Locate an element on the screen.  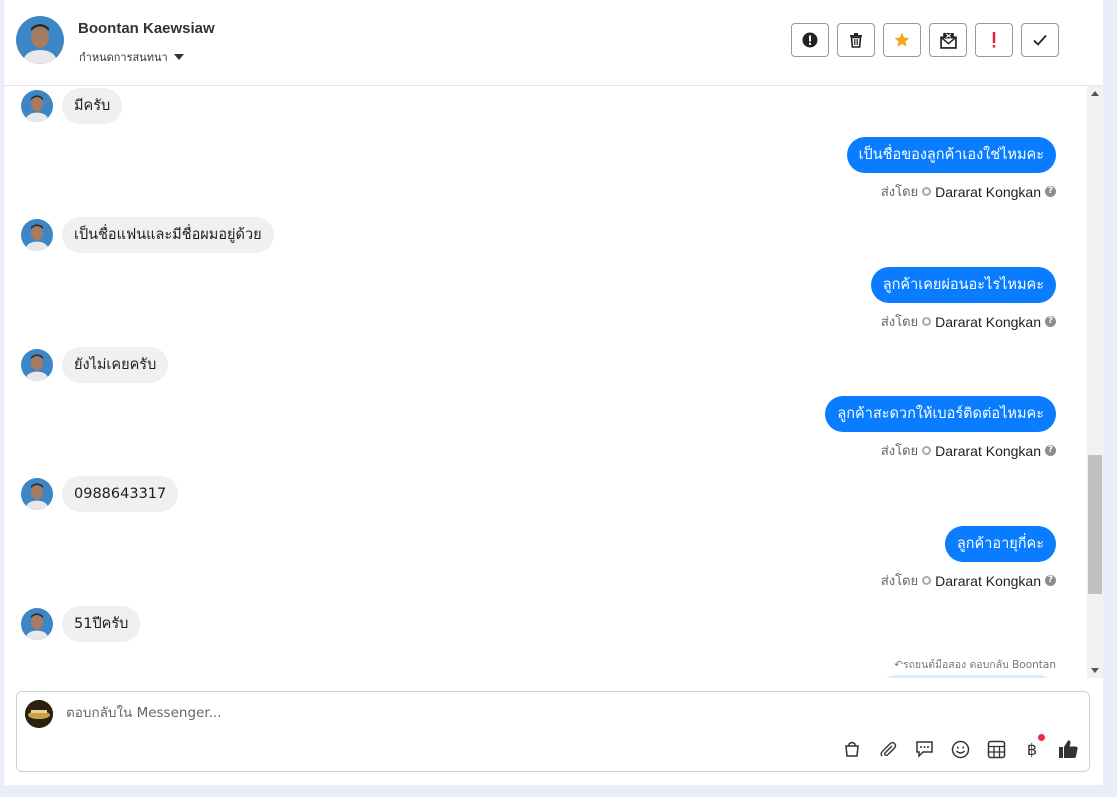
assign-label: กำหนดการสนทนา is located at coordinates (123, 57).